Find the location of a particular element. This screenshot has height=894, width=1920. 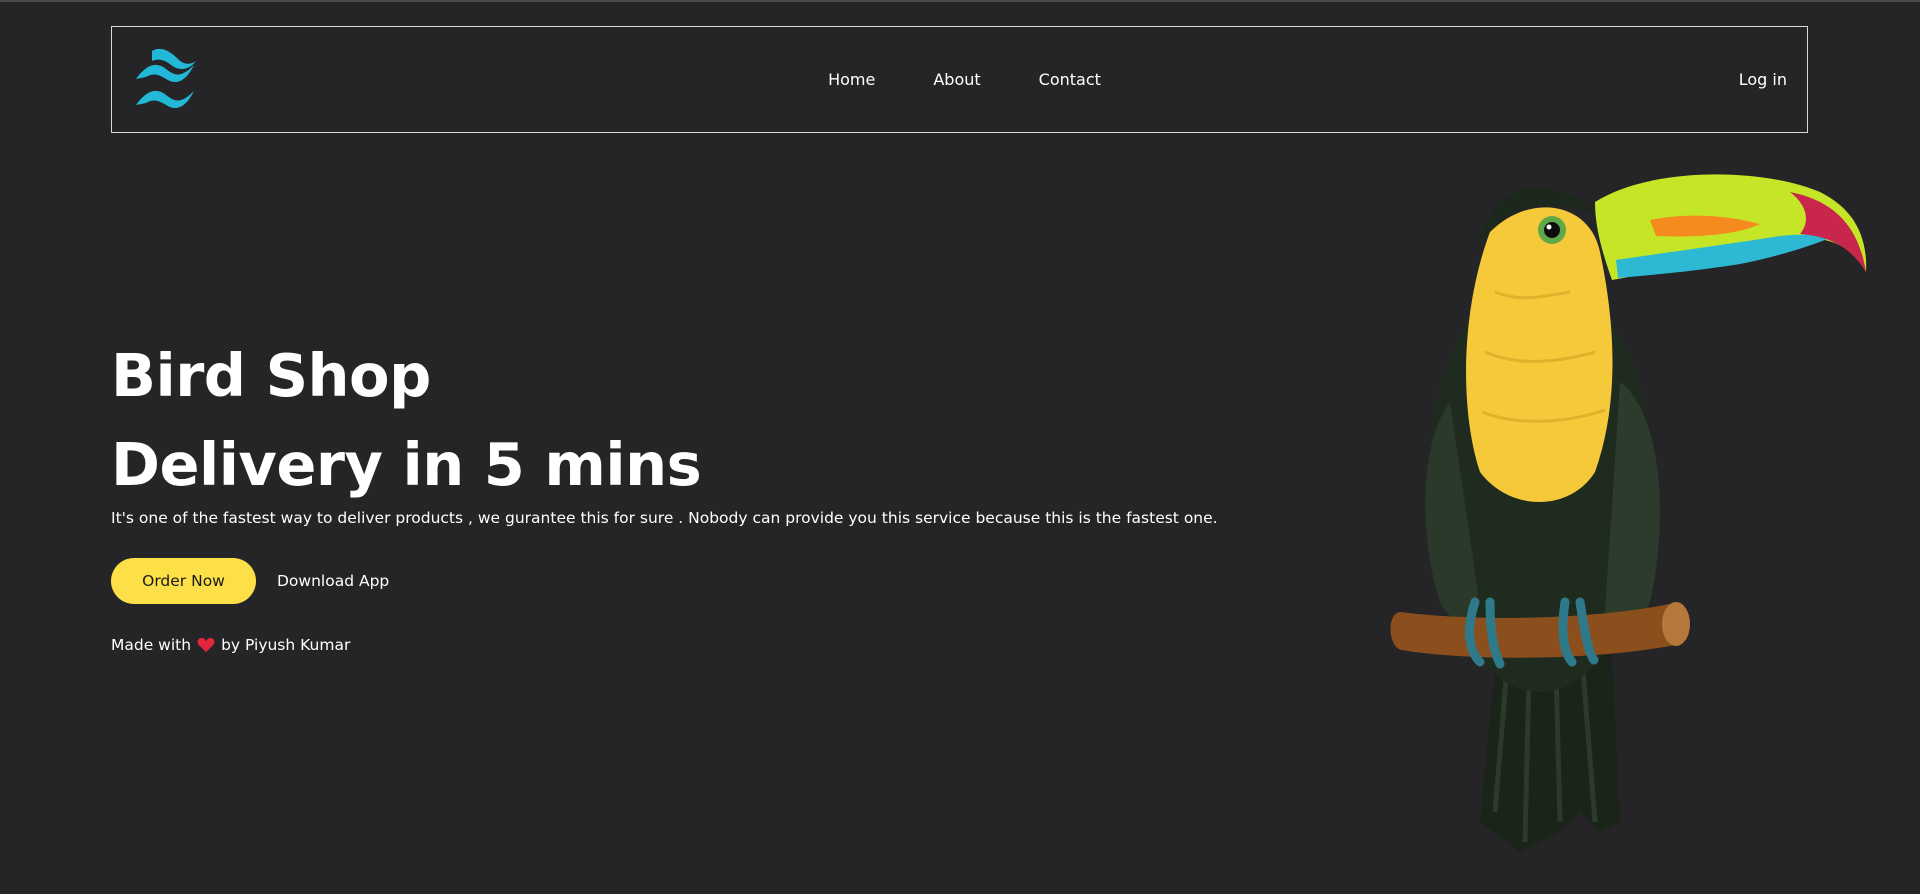

login-link: Log in is located at coordinates (1763, 79).